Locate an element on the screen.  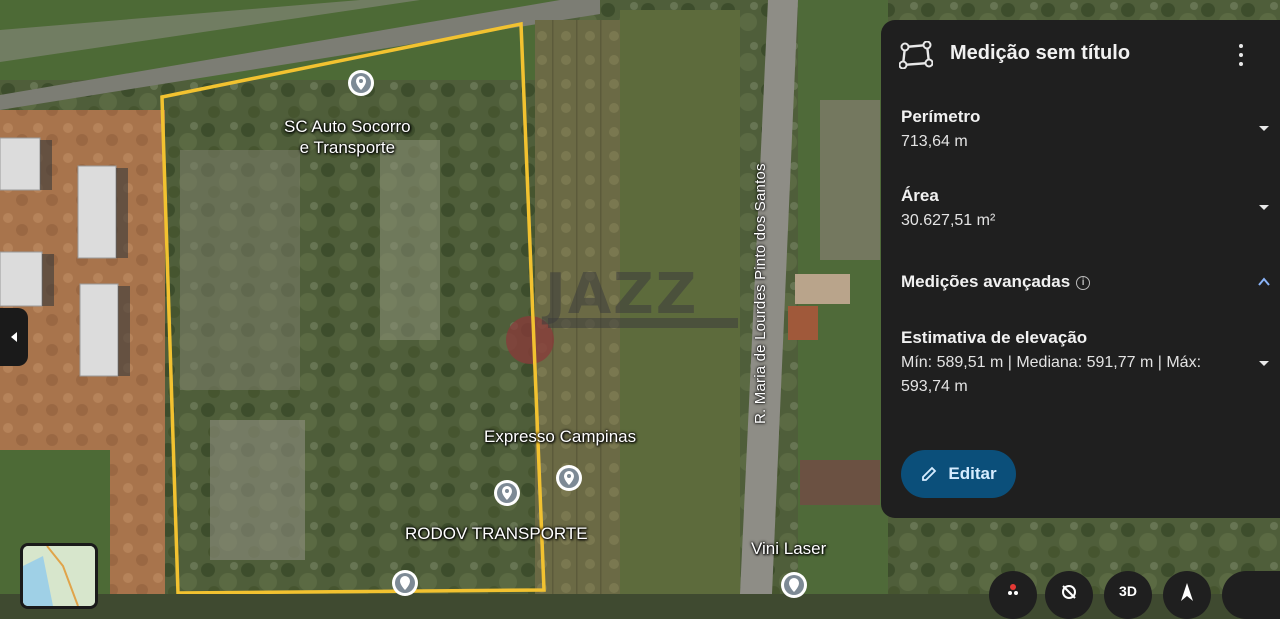
layers-button is located at coordinates (1251, 595).